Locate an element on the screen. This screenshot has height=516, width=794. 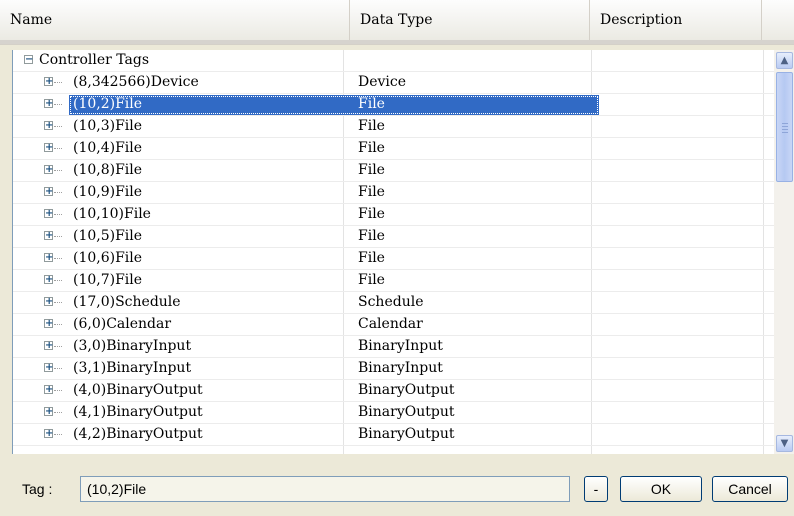
tag-field: (10,2)File is located at coordinates (325, 489).